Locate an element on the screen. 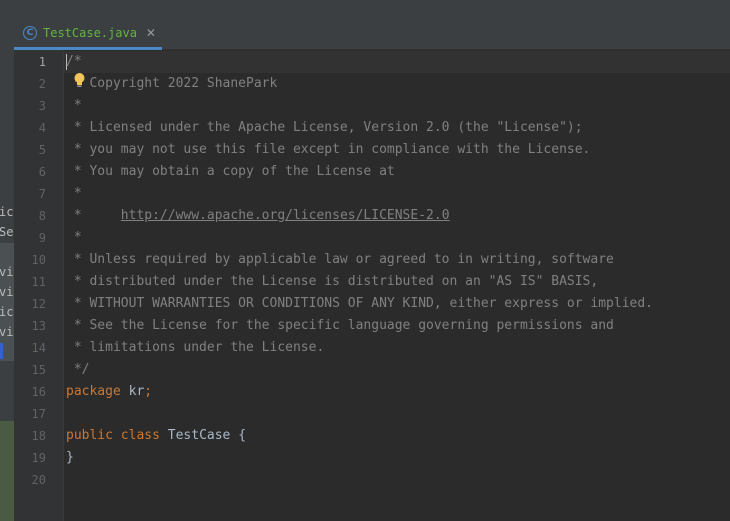  code-line-16: package kr; is located at coordinates (109, 392).